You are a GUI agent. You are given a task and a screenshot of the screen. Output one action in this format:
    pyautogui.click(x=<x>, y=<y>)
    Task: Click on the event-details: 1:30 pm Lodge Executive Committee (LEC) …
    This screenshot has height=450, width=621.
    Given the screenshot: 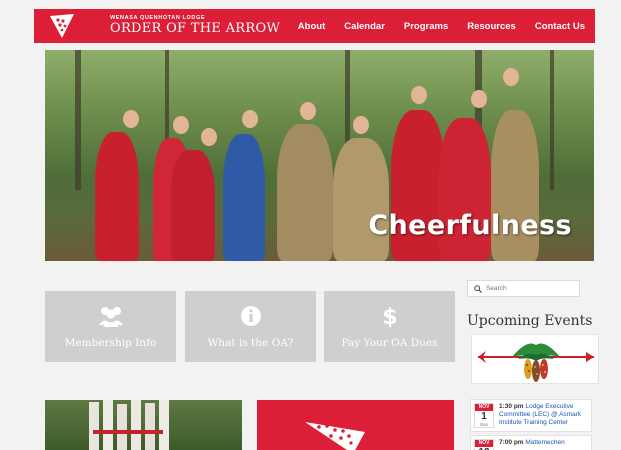 What is the action you would take?
    pyautogui.click(x=545, y=415)
    